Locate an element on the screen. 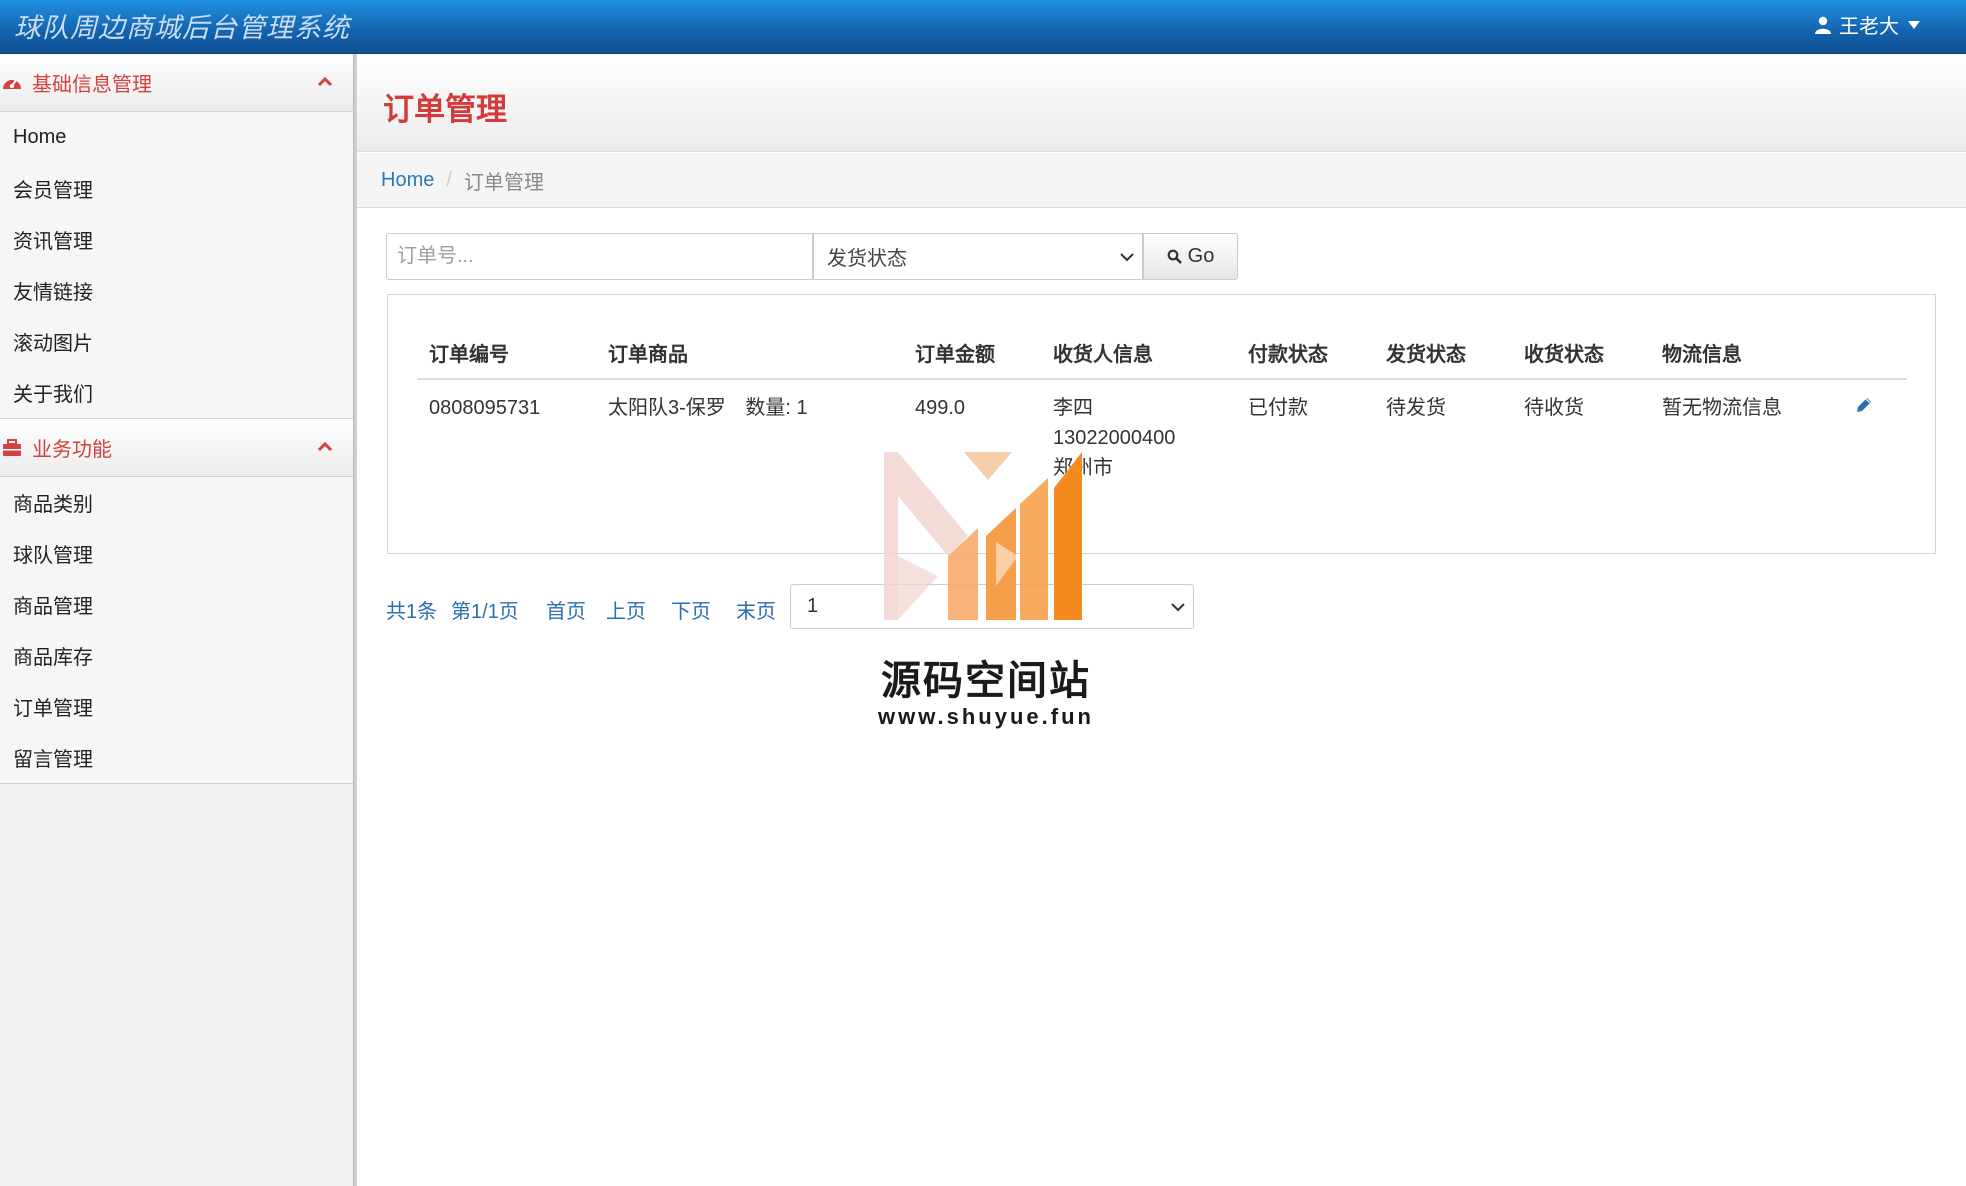 The image size is (1966, 1186). pagination-prev-link: 上页 is located at coordinates (626, 609).